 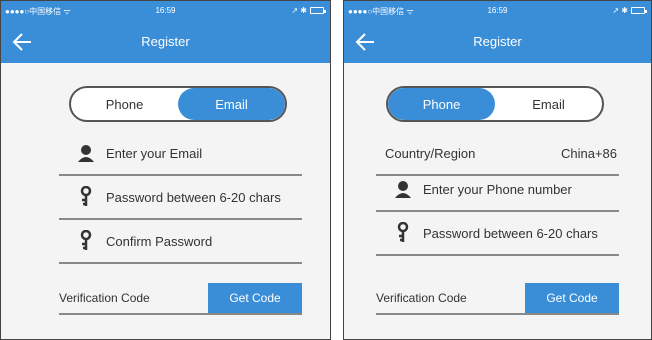 I want to click on email-field: Enter your Email, so click(x=180, y=154).